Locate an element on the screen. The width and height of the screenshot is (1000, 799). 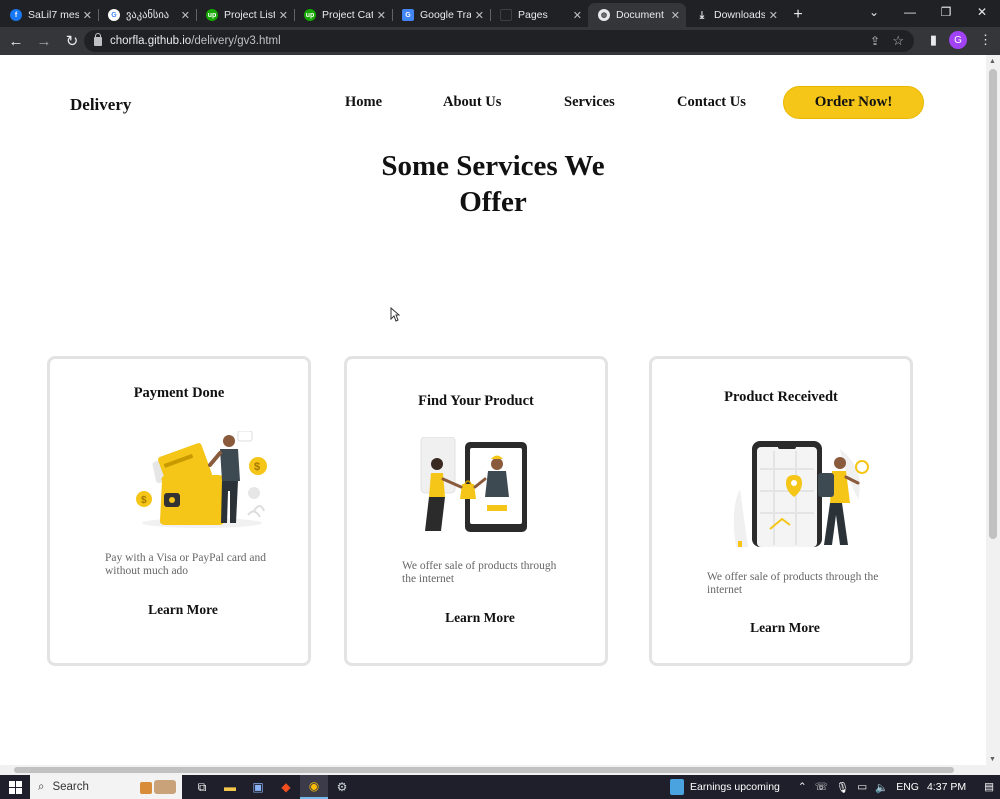
news-widget: Earnings upcoming is located at coordinates (725, 787).